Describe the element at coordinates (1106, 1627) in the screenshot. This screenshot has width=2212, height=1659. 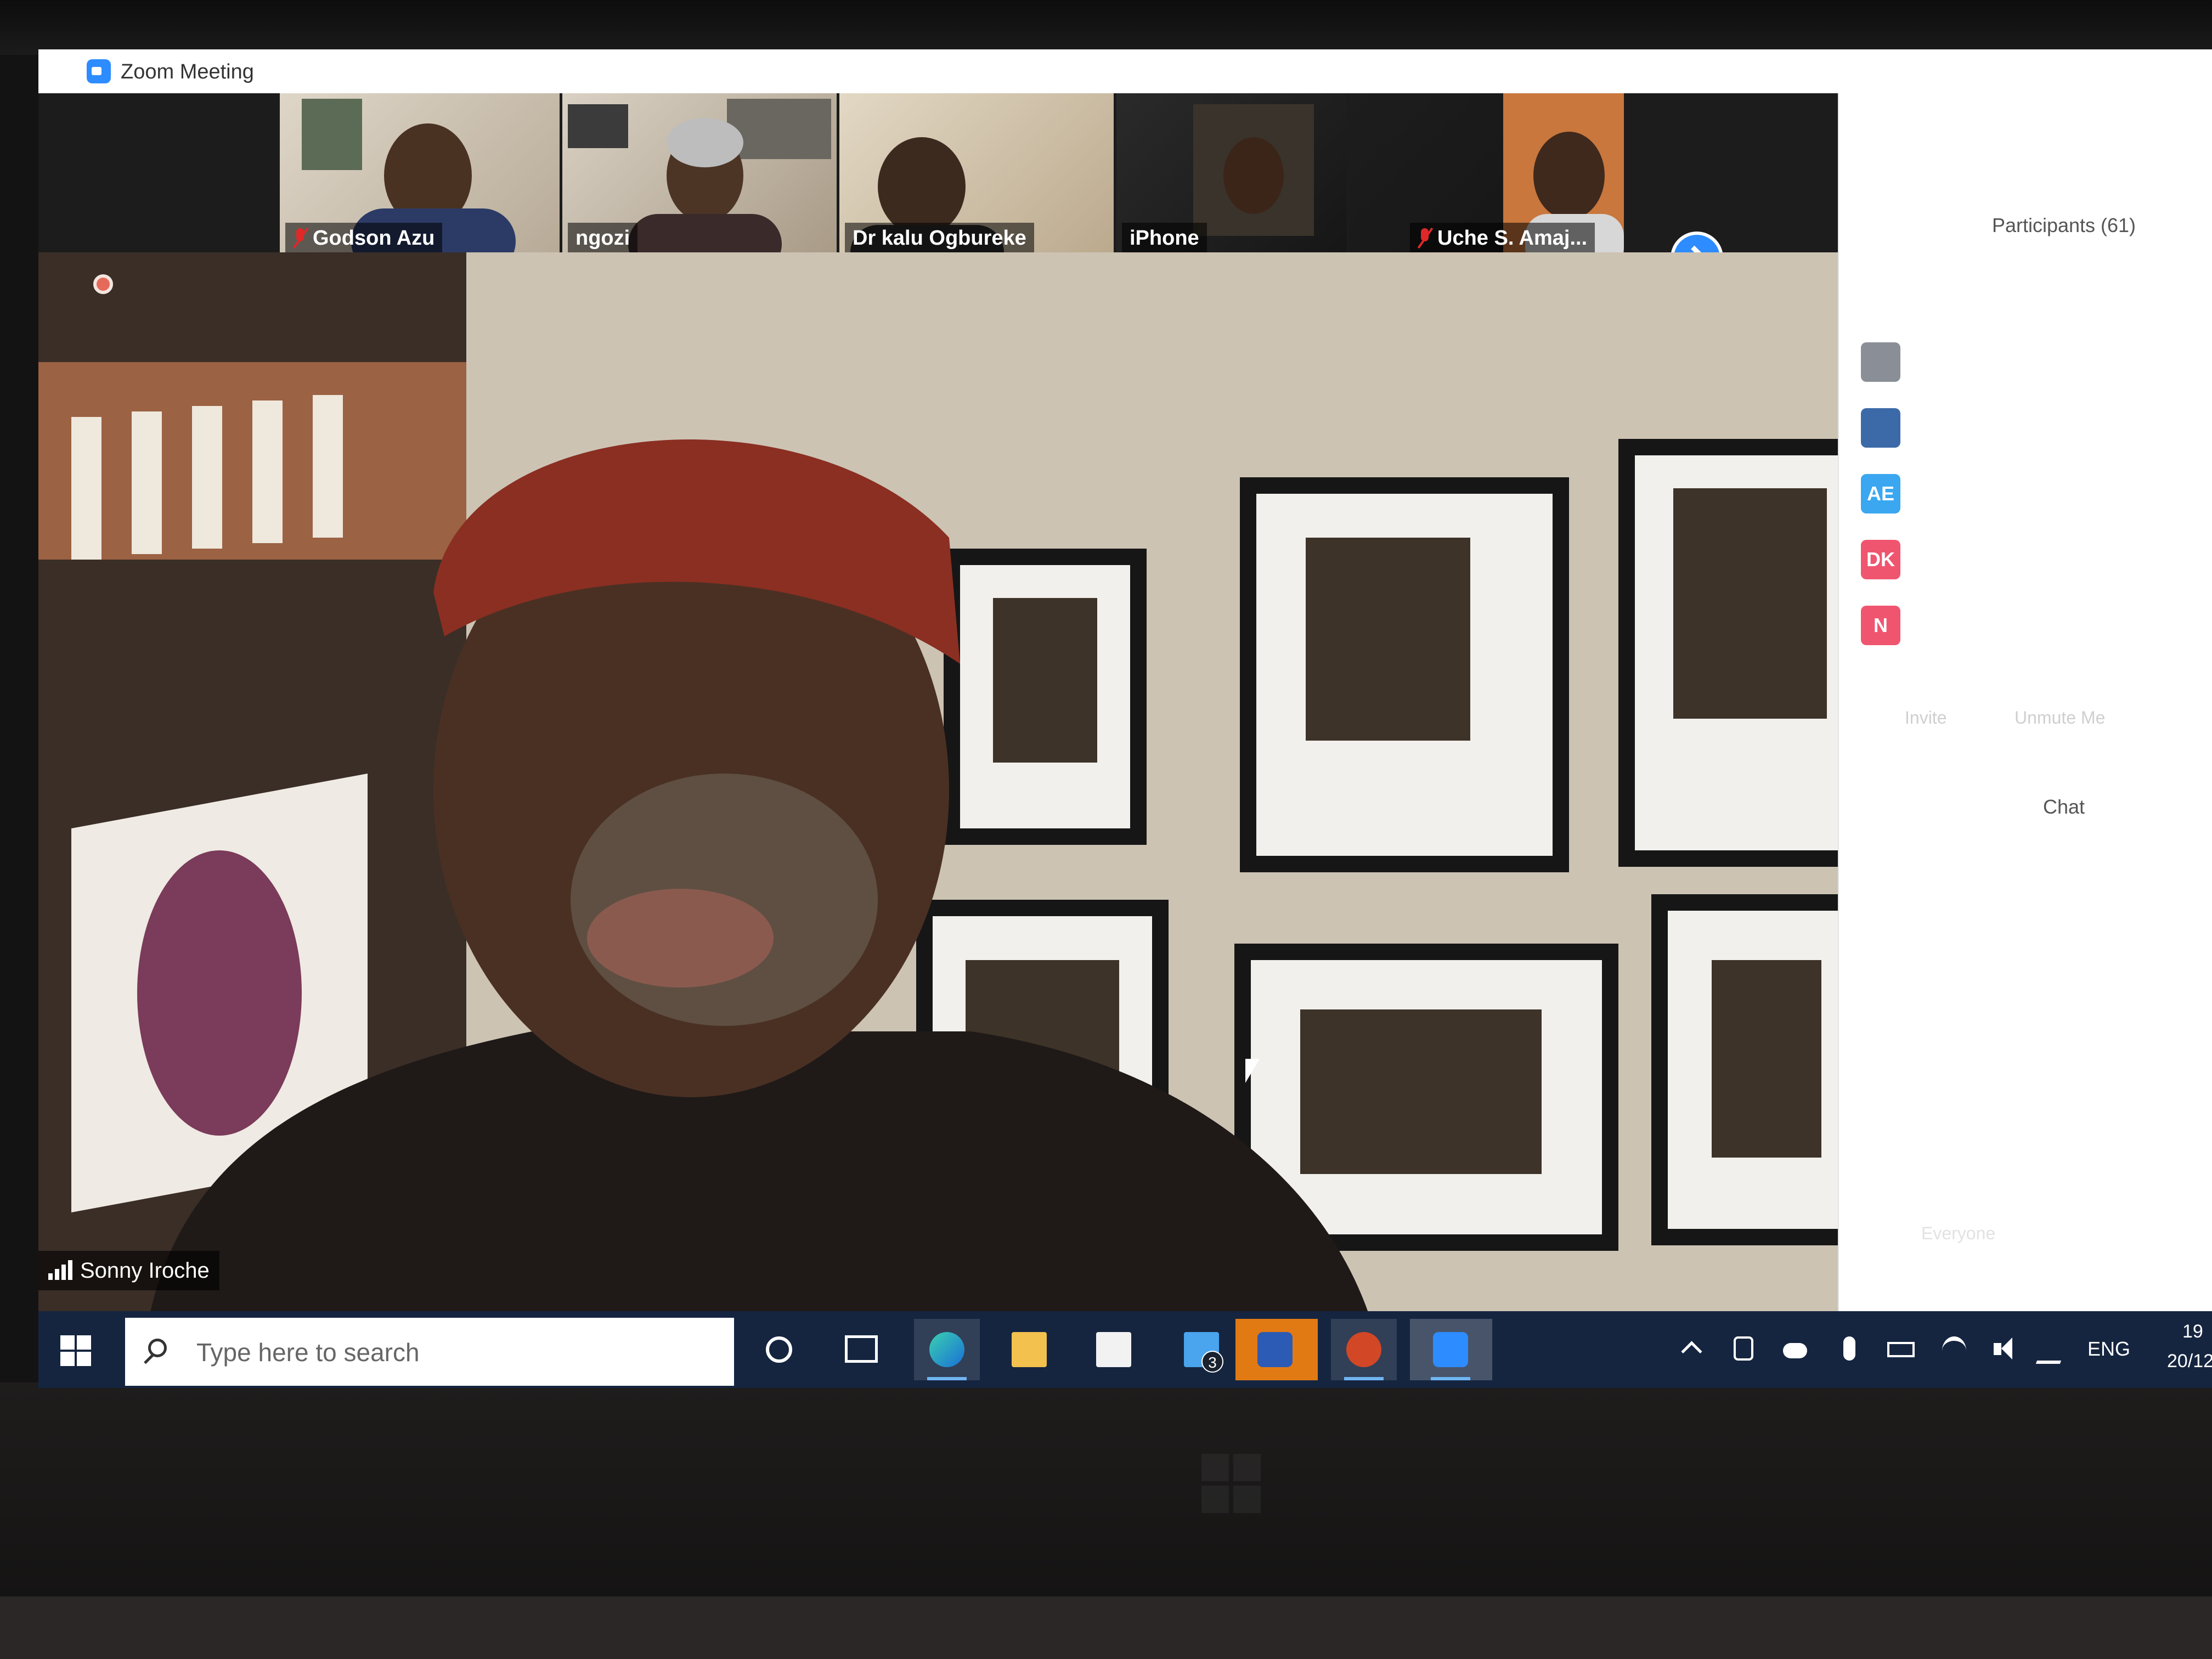
I see `laptop-base` at that location.